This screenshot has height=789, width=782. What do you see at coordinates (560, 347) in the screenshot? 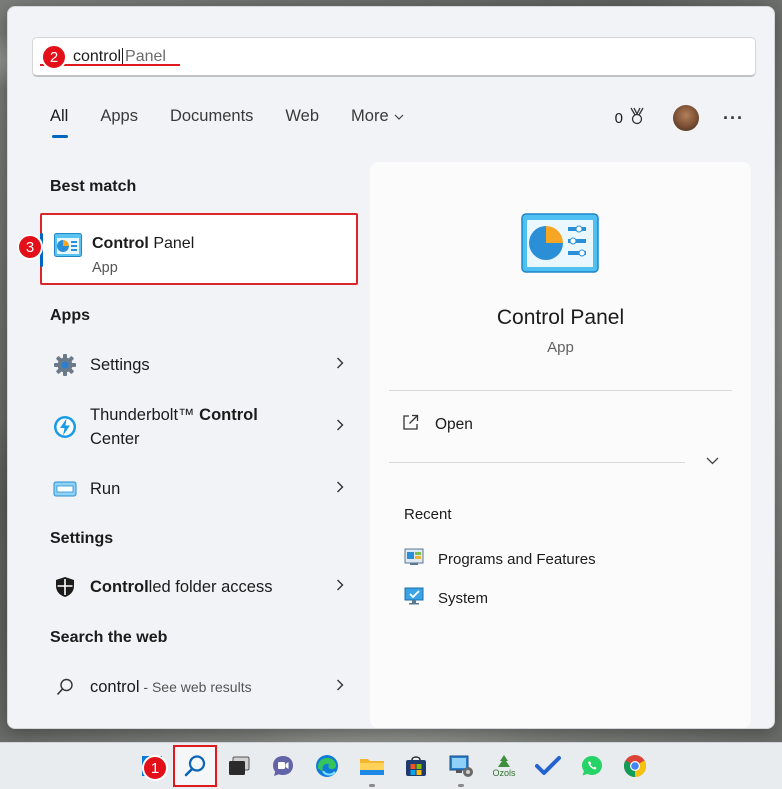
I see `preview-app-type: App` at bounding box center [560, 347].